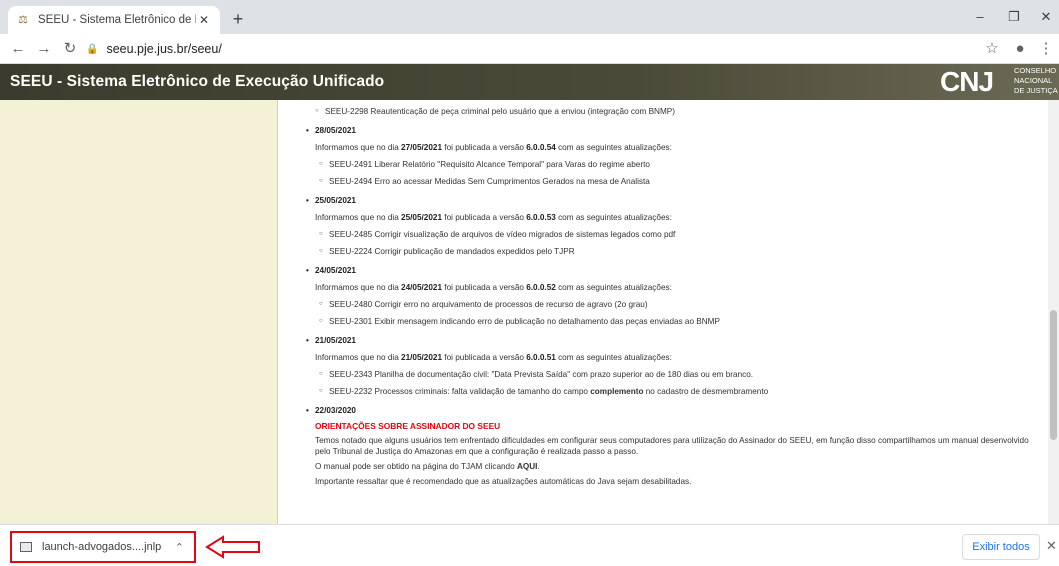 This screenshot has width=1059, height=566. What do you see at coordinates (521, 49) in the screenshot?
I see `address-bar: 🔒 seeu.pje.jus.br/seeu/` at bounding box center [521, 49].